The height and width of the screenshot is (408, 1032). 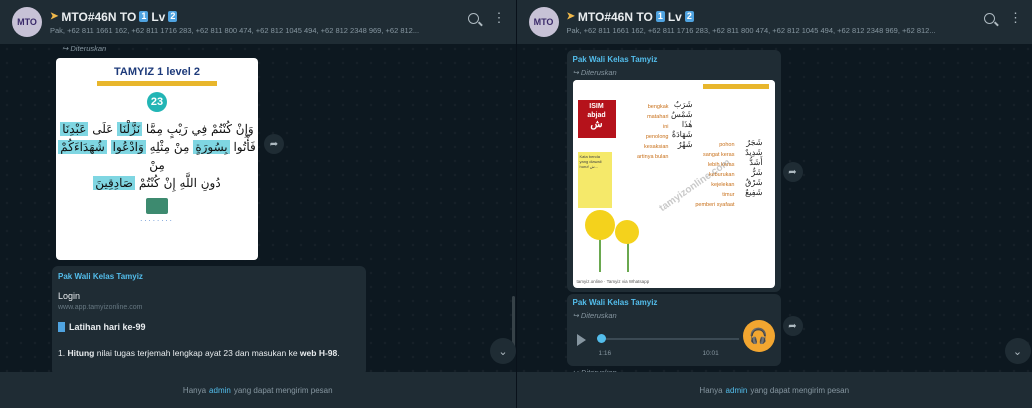 I want to click on body-text: ., so click(x=338, y=353).